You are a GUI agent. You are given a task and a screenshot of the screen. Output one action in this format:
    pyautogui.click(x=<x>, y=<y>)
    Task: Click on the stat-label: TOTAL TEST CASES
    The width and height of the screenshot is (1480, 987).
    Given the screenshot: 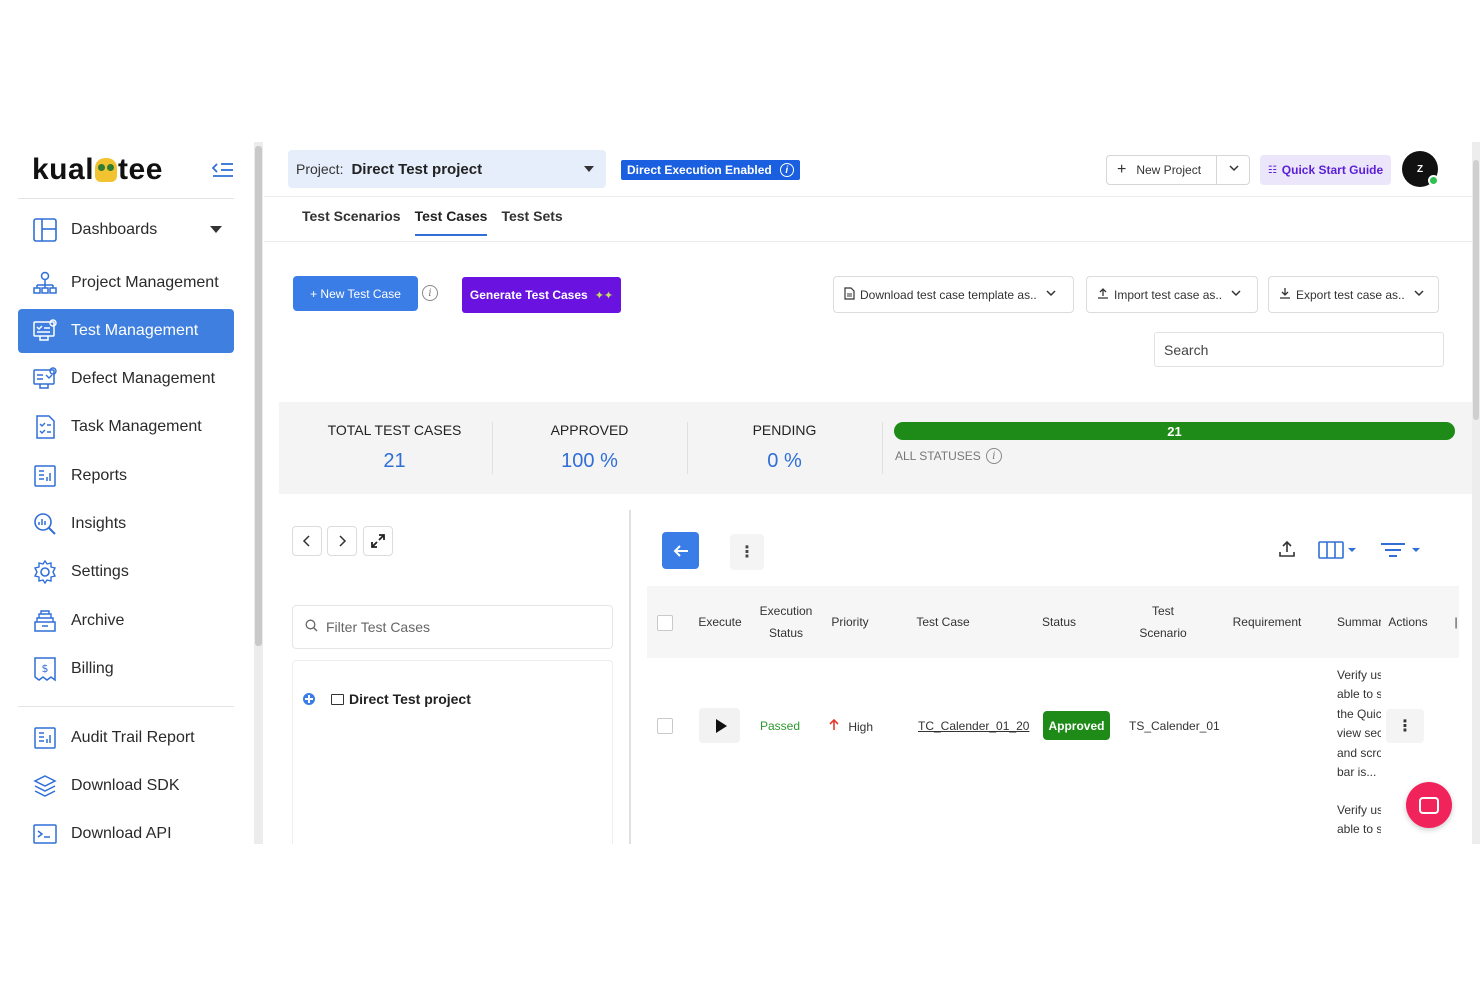 What is the action you would take?
    pyautogui.click(x=394, y=430)
    